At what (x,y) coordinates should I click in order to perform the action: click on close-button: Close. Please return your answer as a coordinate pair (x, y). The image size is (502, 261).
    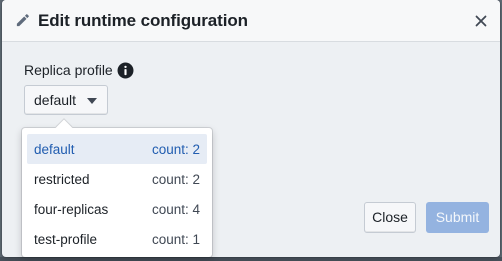
    Looking at the image, I should click on (390, 217).